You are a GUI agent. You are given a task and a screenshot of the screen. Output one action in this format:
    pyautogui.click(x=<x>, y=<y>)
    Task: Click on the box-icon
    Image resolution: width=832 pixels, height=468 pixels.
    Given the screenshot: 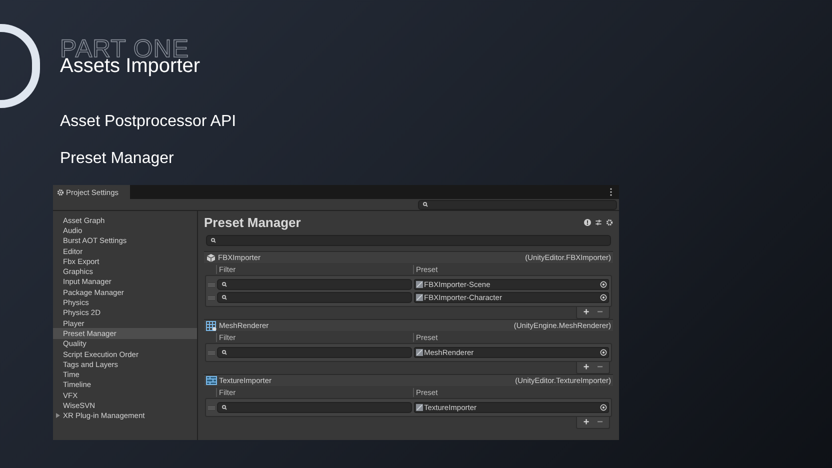 What is the action you would take?
    pyautogui.click(x=211, y=257)
    